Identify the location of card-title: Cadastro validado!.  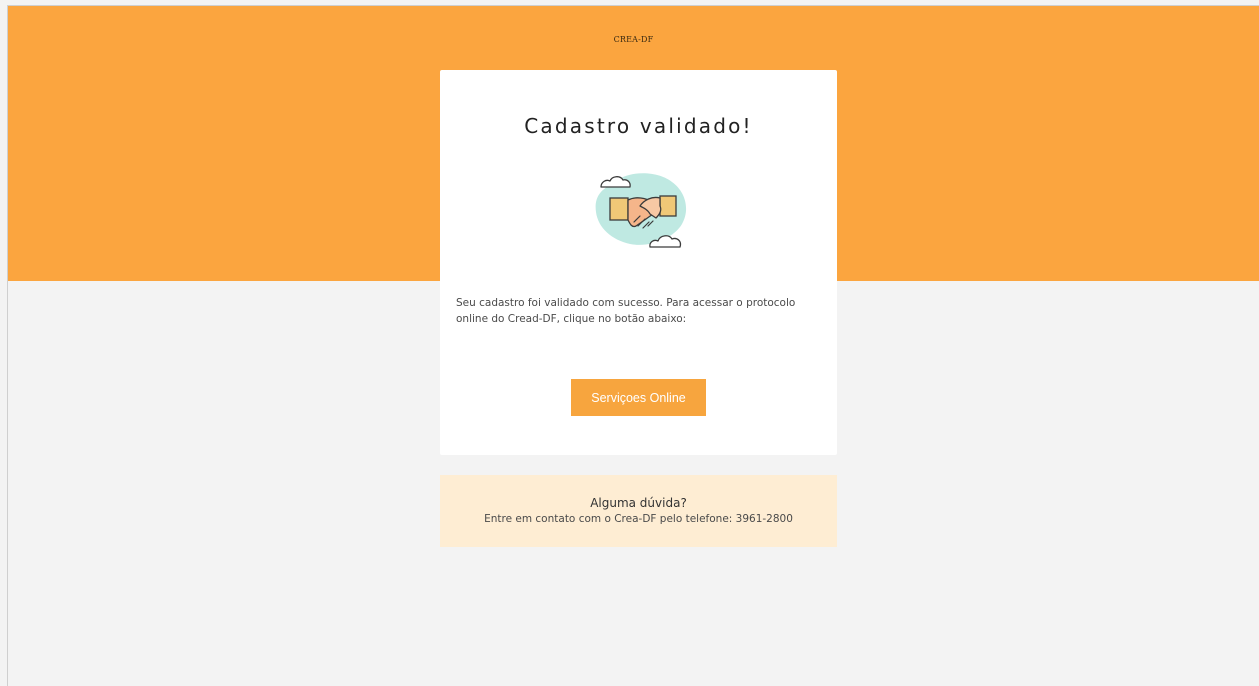
(638, 126).